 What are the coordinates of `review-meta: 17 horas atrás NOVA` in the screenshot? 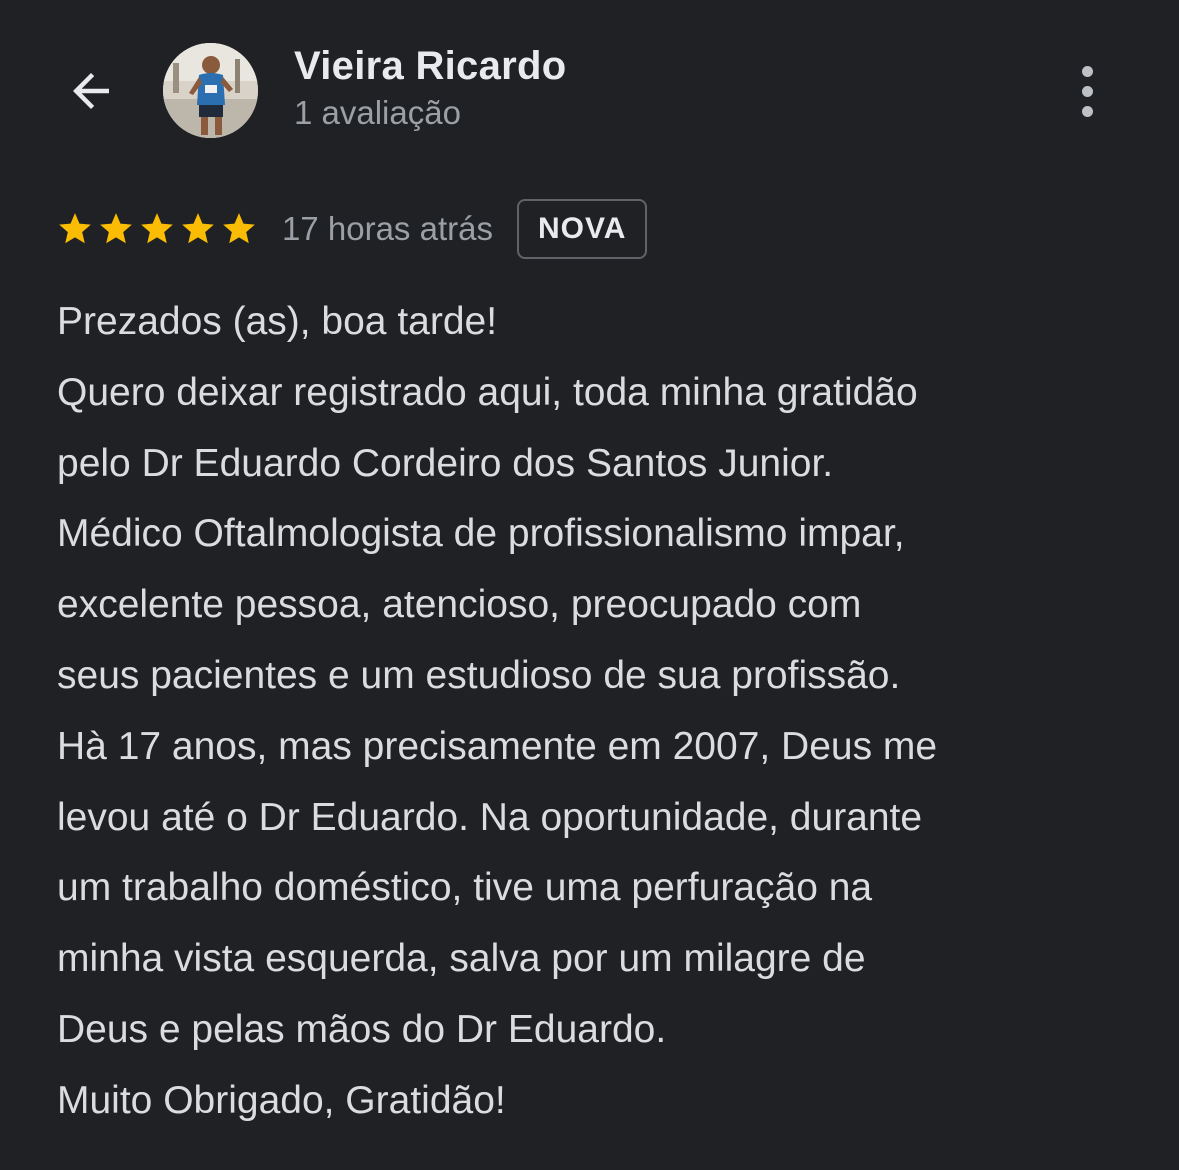 It's located at (352, 229).